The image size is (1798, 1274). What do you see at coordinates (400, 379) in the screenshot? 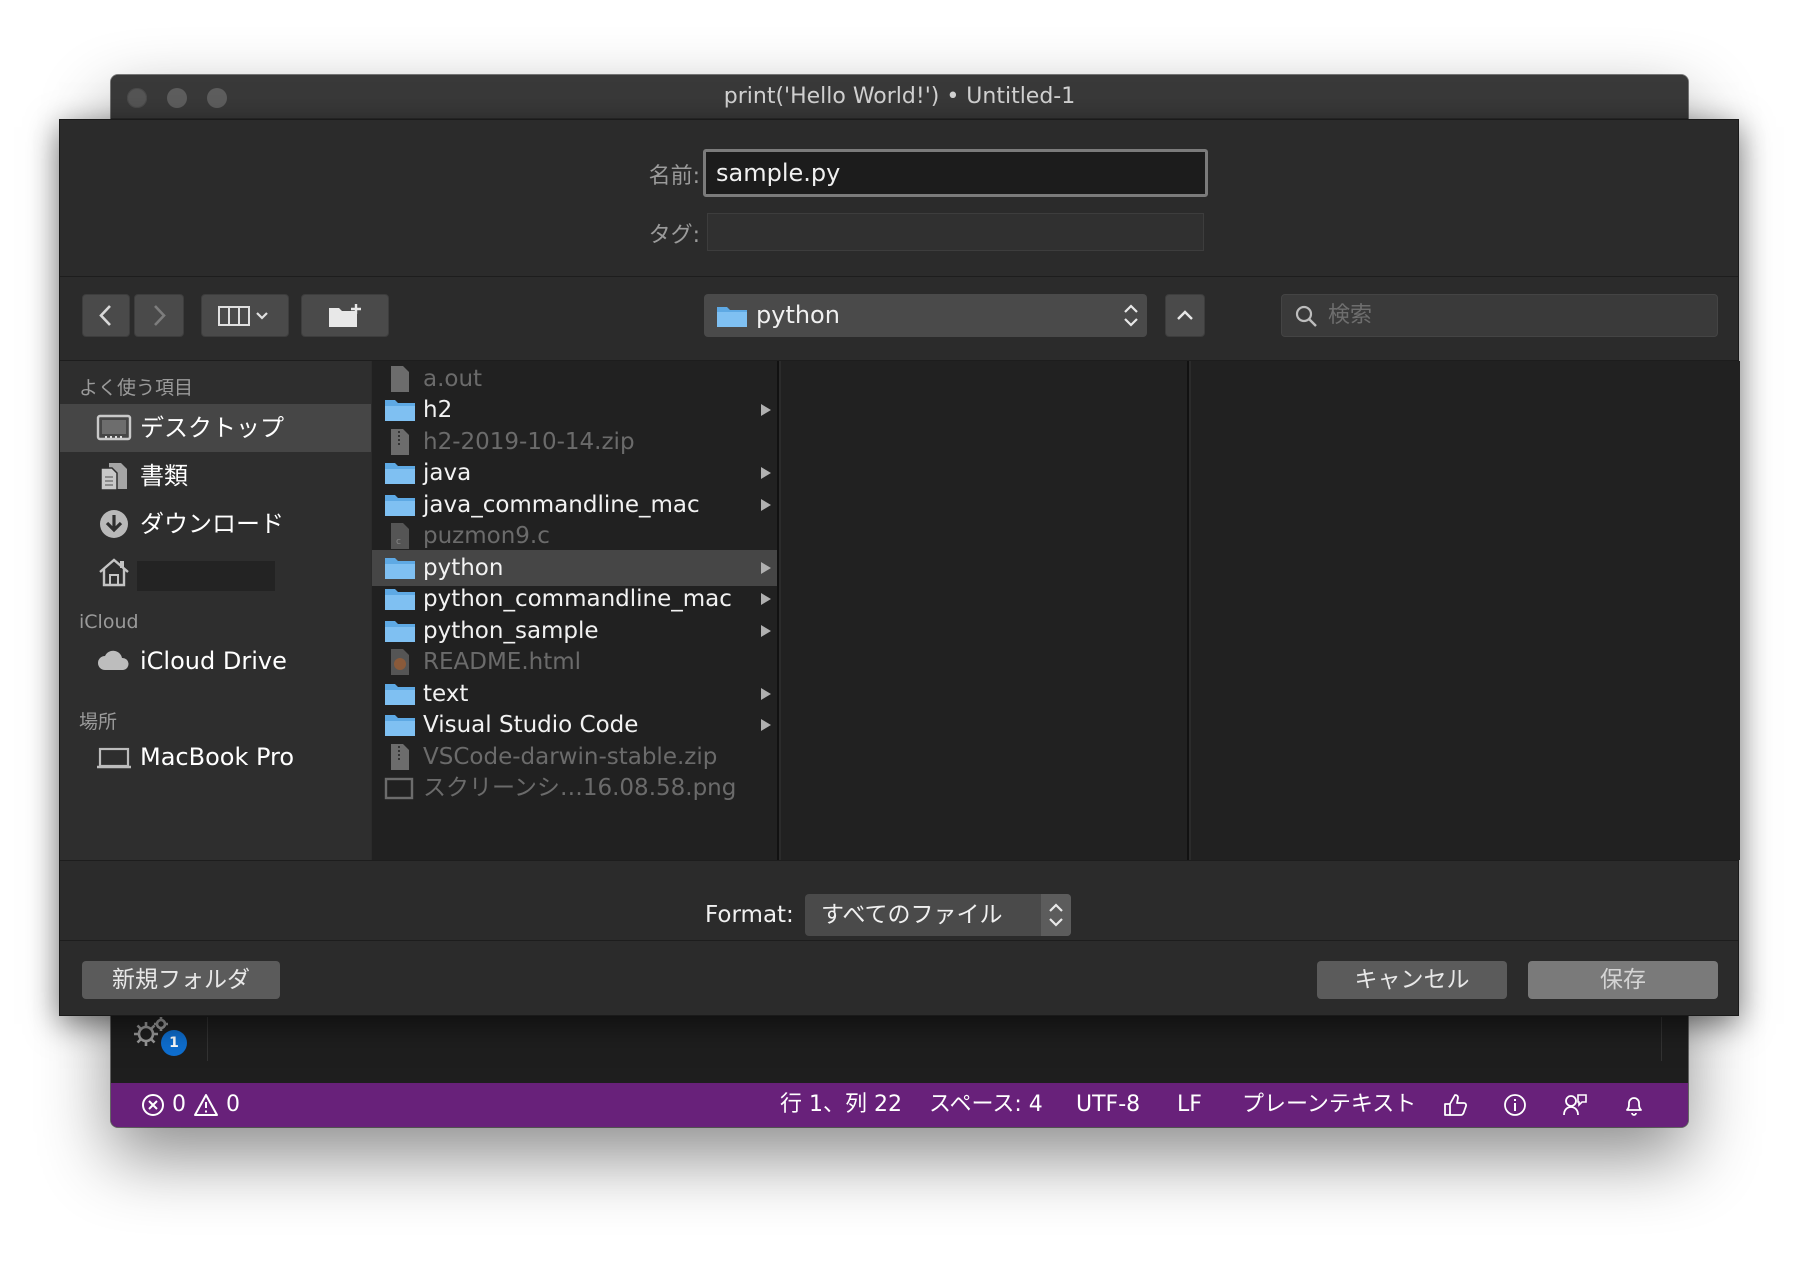
I see `document-icon` at bounding box center [400, 379].